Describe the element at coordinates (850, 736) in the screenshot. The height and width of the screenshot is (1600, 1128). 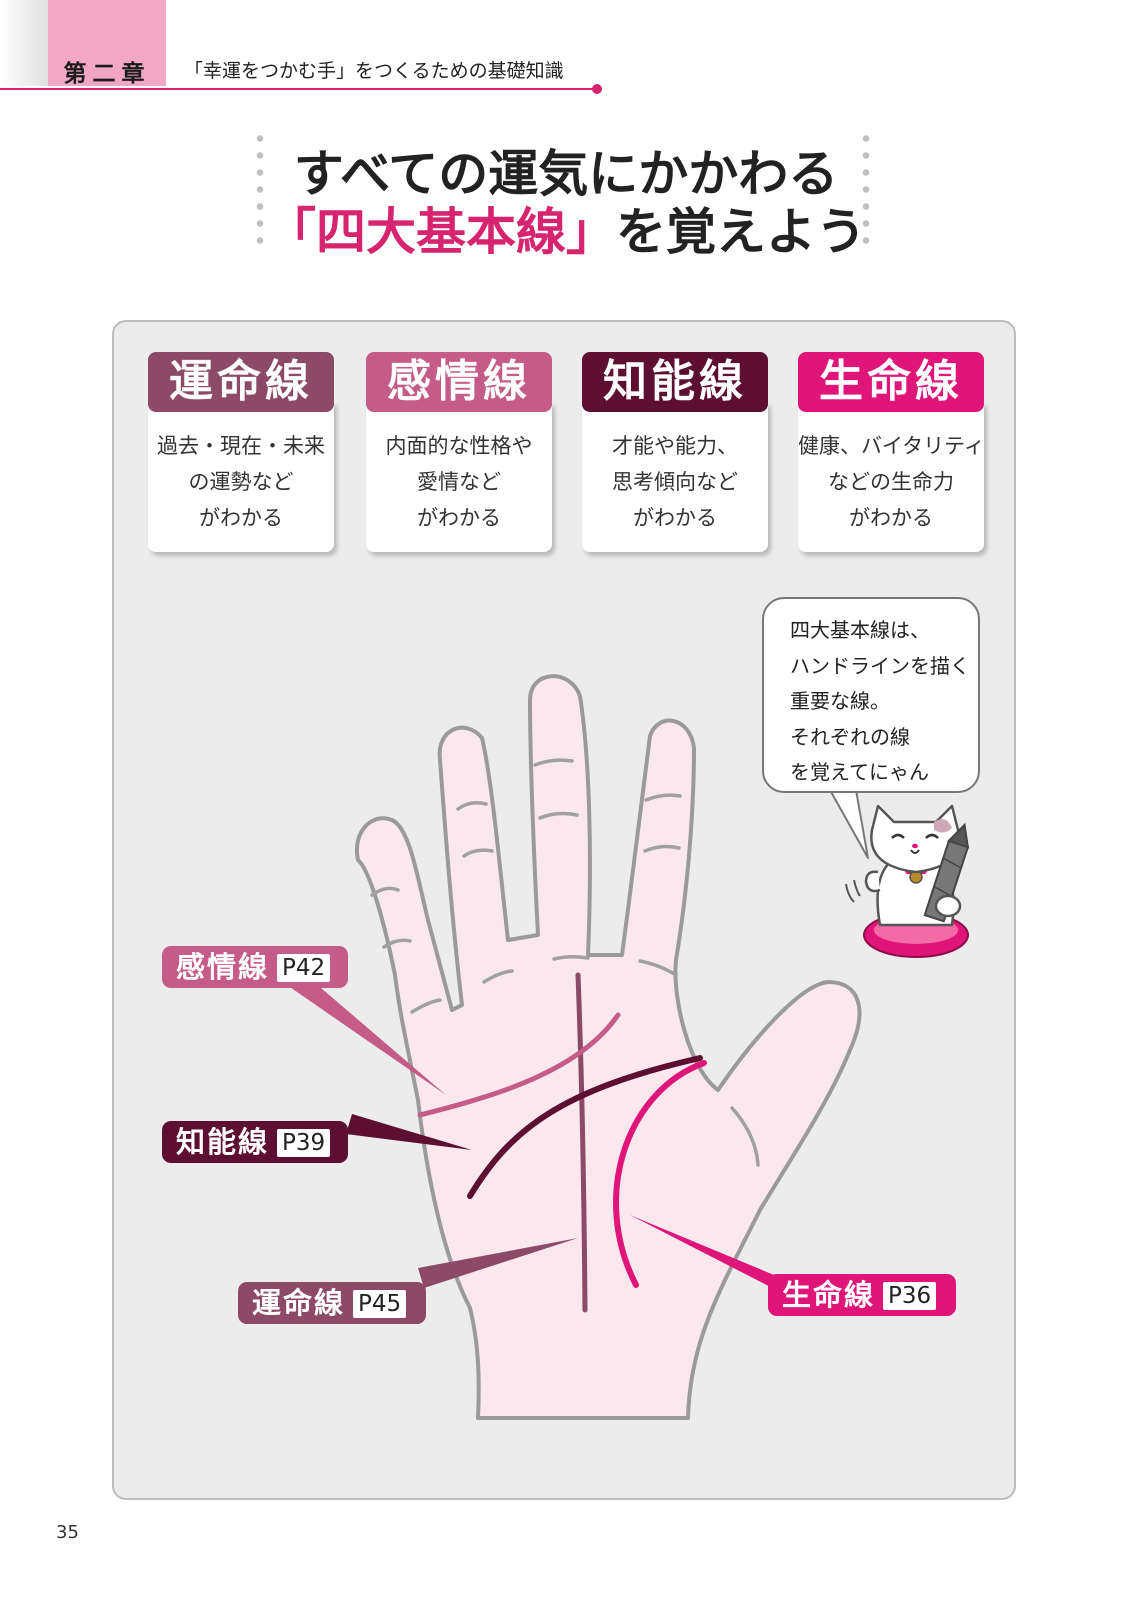
I see `bubble-text: それぞれの線` at that location.